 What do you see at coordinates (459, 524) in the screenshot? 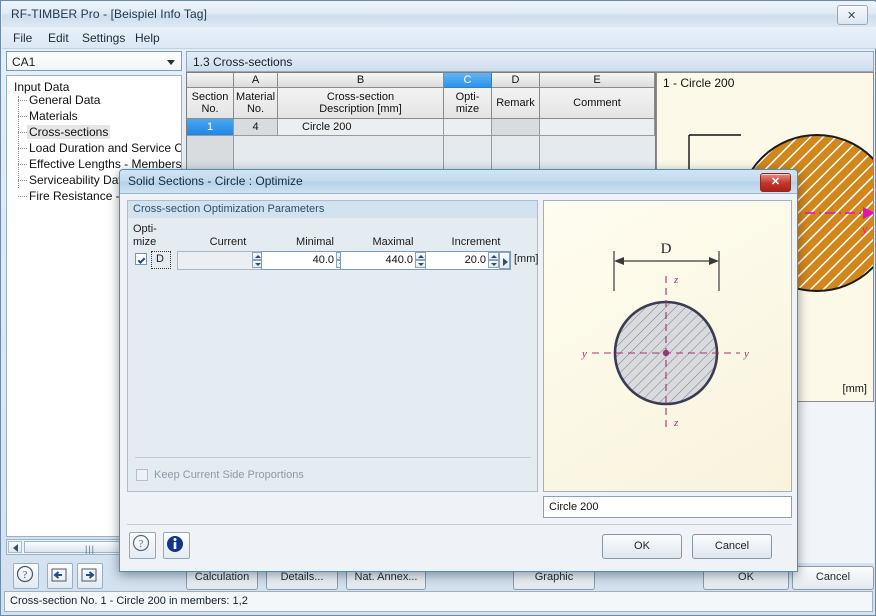
I see `dialog-footer-separator` at bounding box center [459, 524].